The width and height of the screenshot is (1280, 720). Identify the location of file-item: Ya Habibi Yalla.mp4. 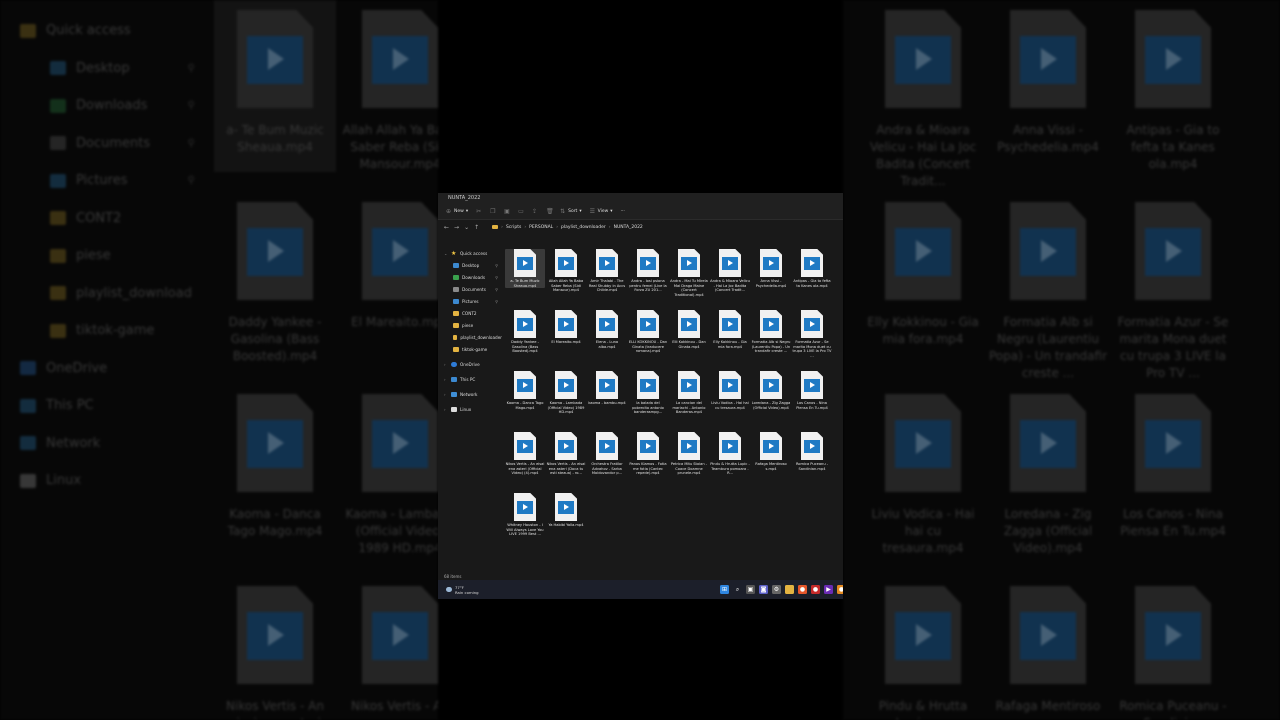
(566, 510).